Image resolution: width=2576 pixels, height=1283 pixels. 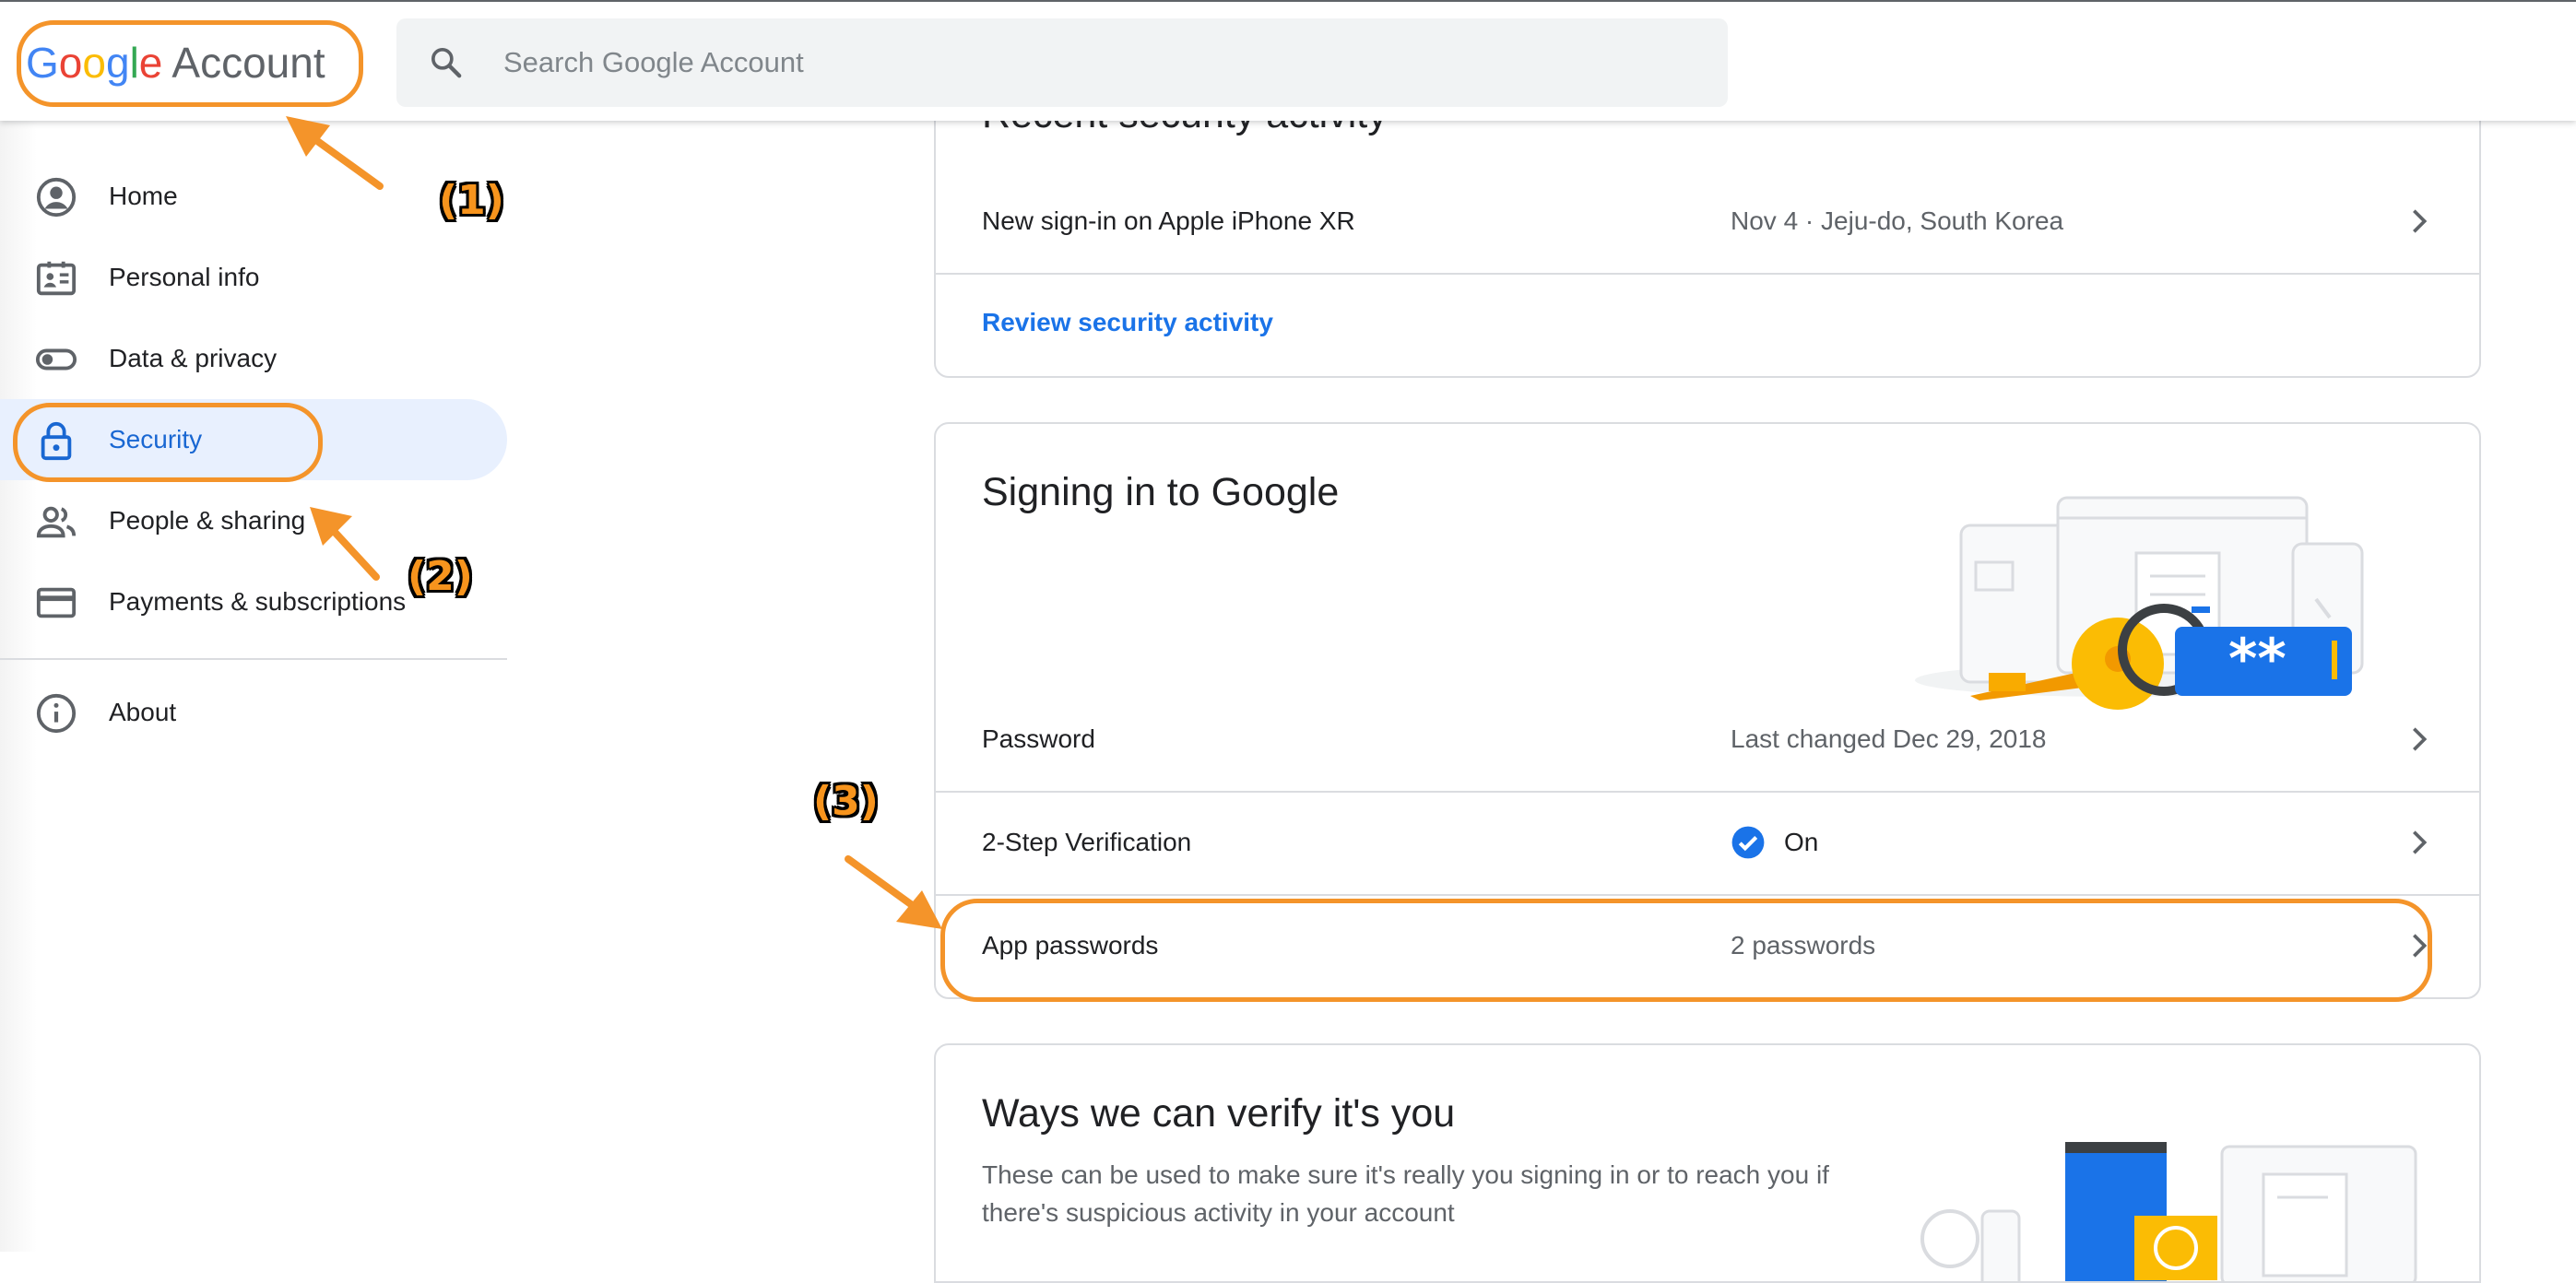 I want to click on devices-key-illustration: **, so click(x=2139, y=603).